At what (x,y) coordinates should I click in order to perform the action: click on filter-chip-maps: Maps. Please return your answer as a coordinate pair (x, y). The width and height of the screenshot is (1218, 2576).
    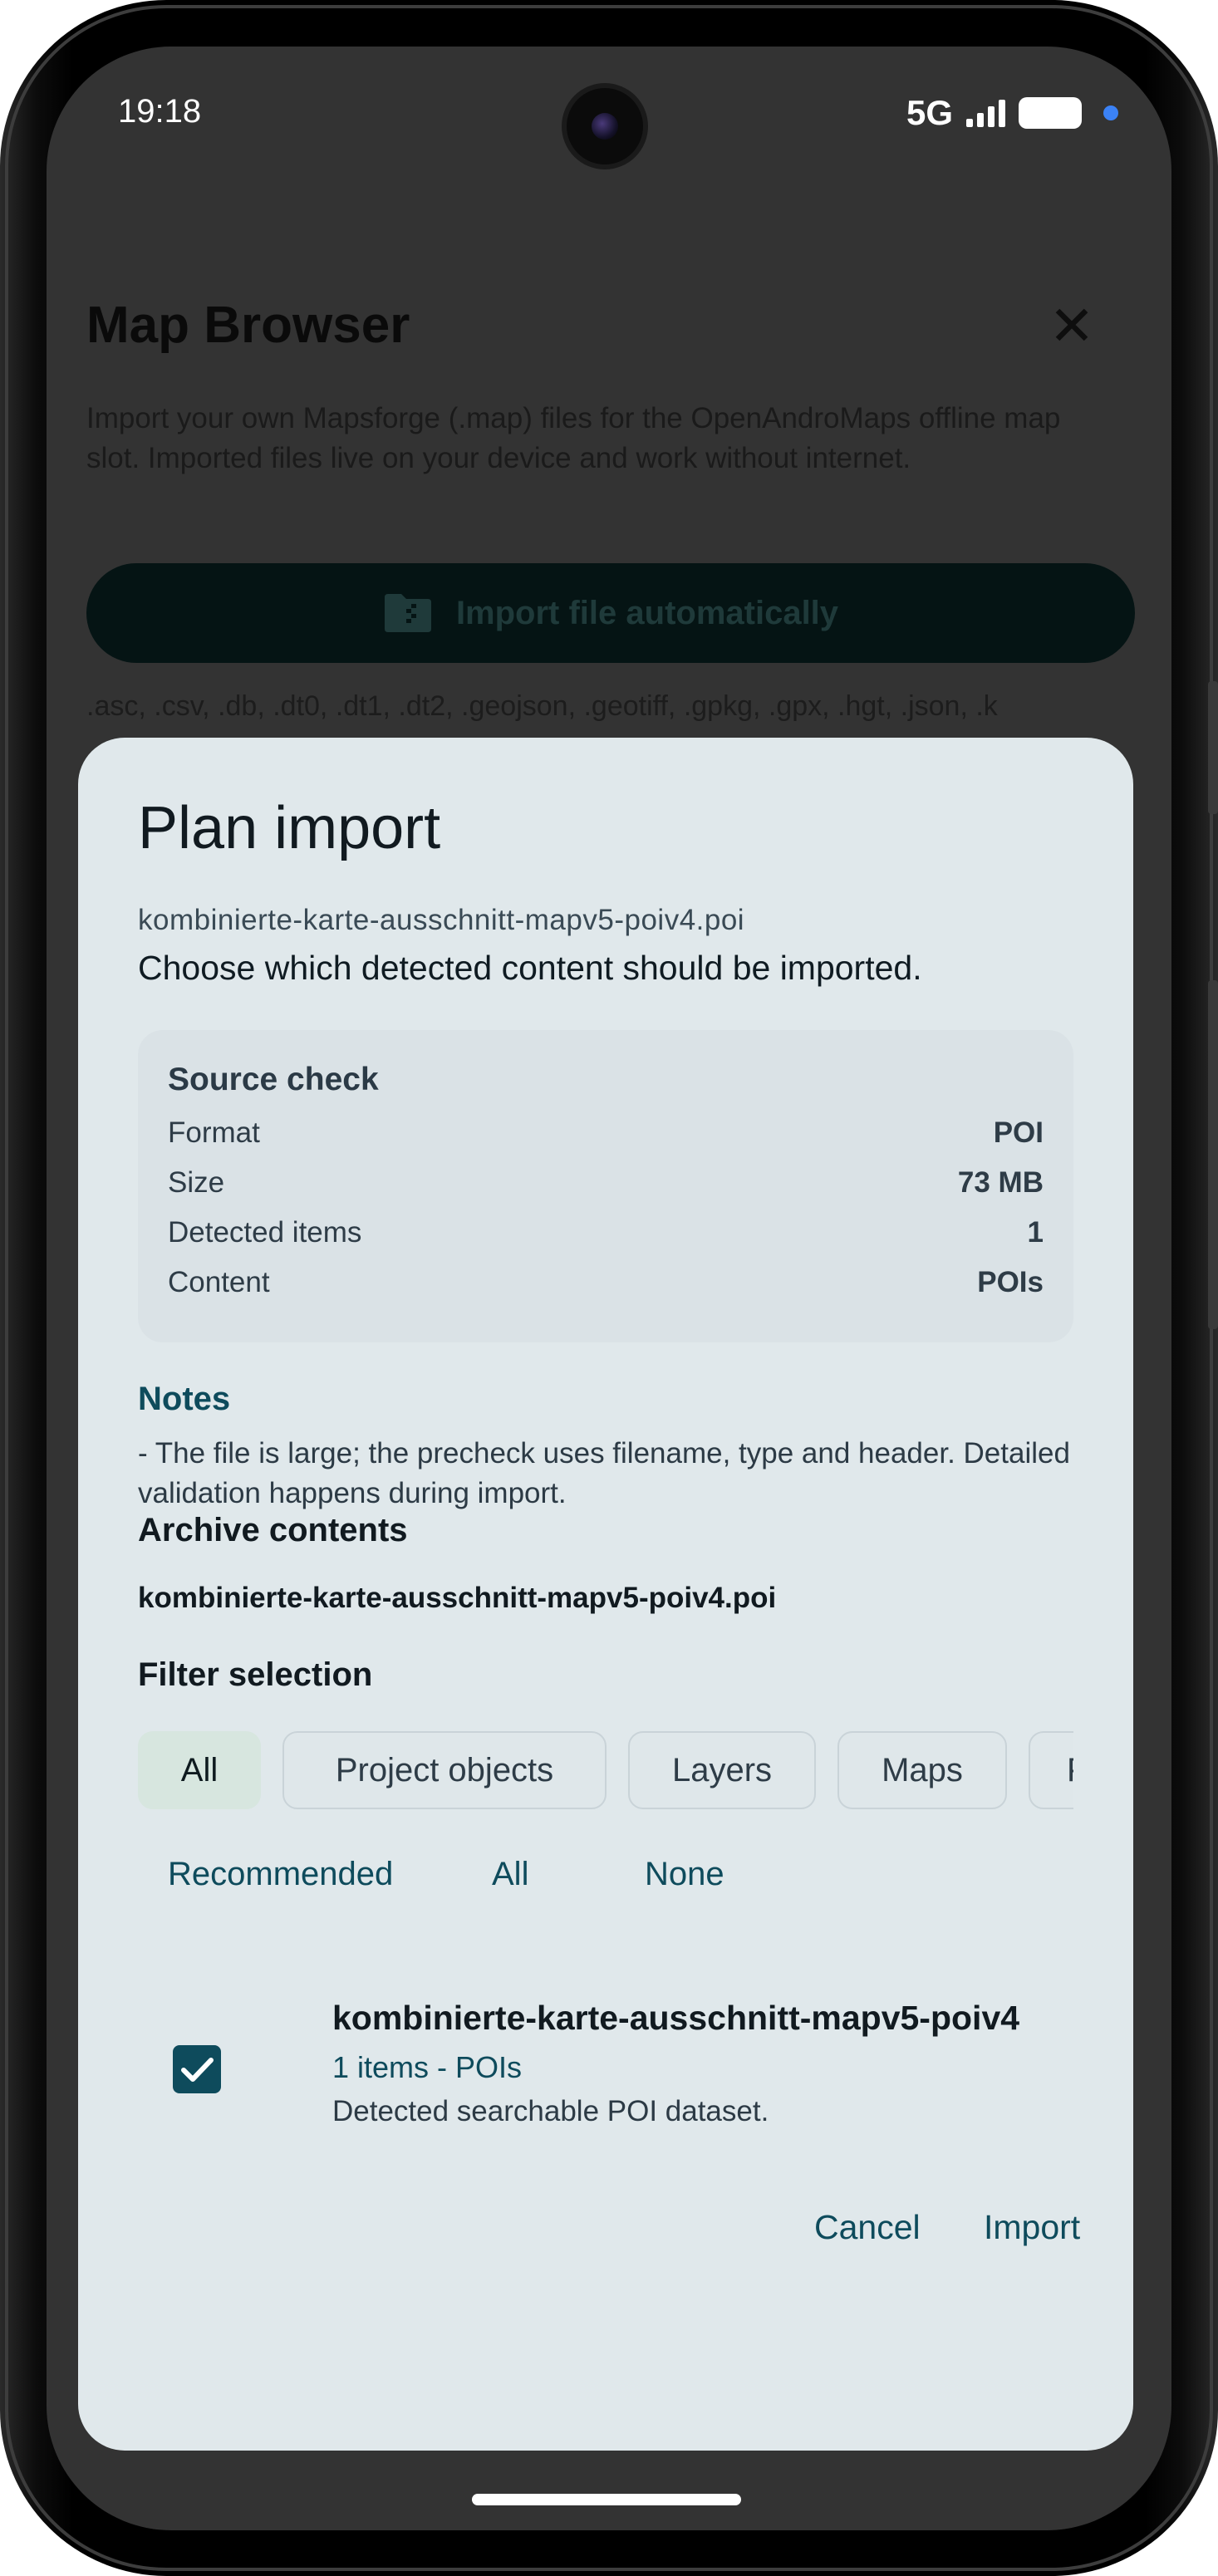
    Looking at the image, I should click on (922, 1770).